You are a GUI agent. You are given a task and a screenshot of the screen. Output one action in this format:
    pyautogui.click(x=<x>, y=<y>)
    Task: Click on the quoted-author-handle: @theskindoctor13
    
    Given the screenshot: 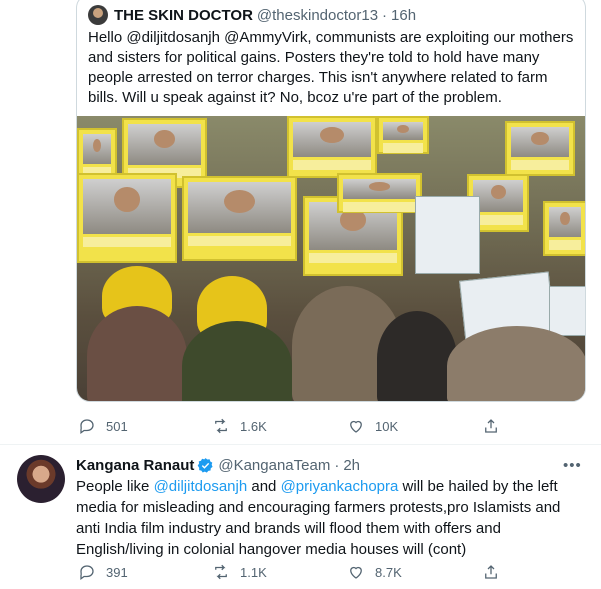 What is the action you would take?
    pyautogui.click(x=317, y=15)
    